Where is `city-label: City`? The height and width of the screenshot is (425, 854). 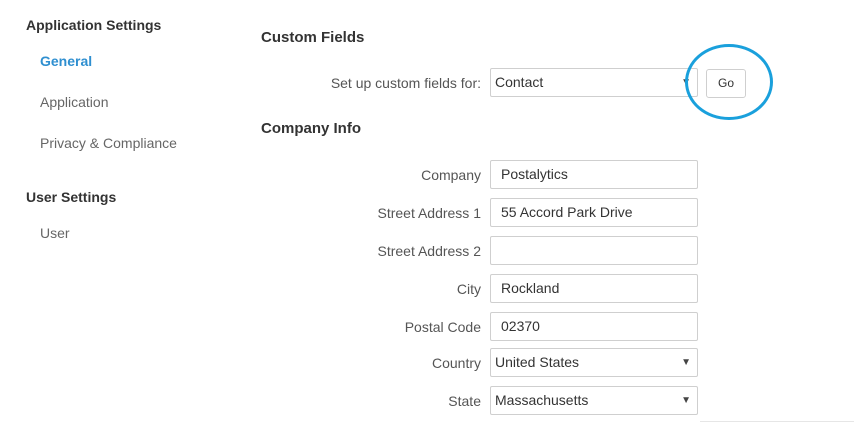
city-label: City is located at coordinates (468, 289).